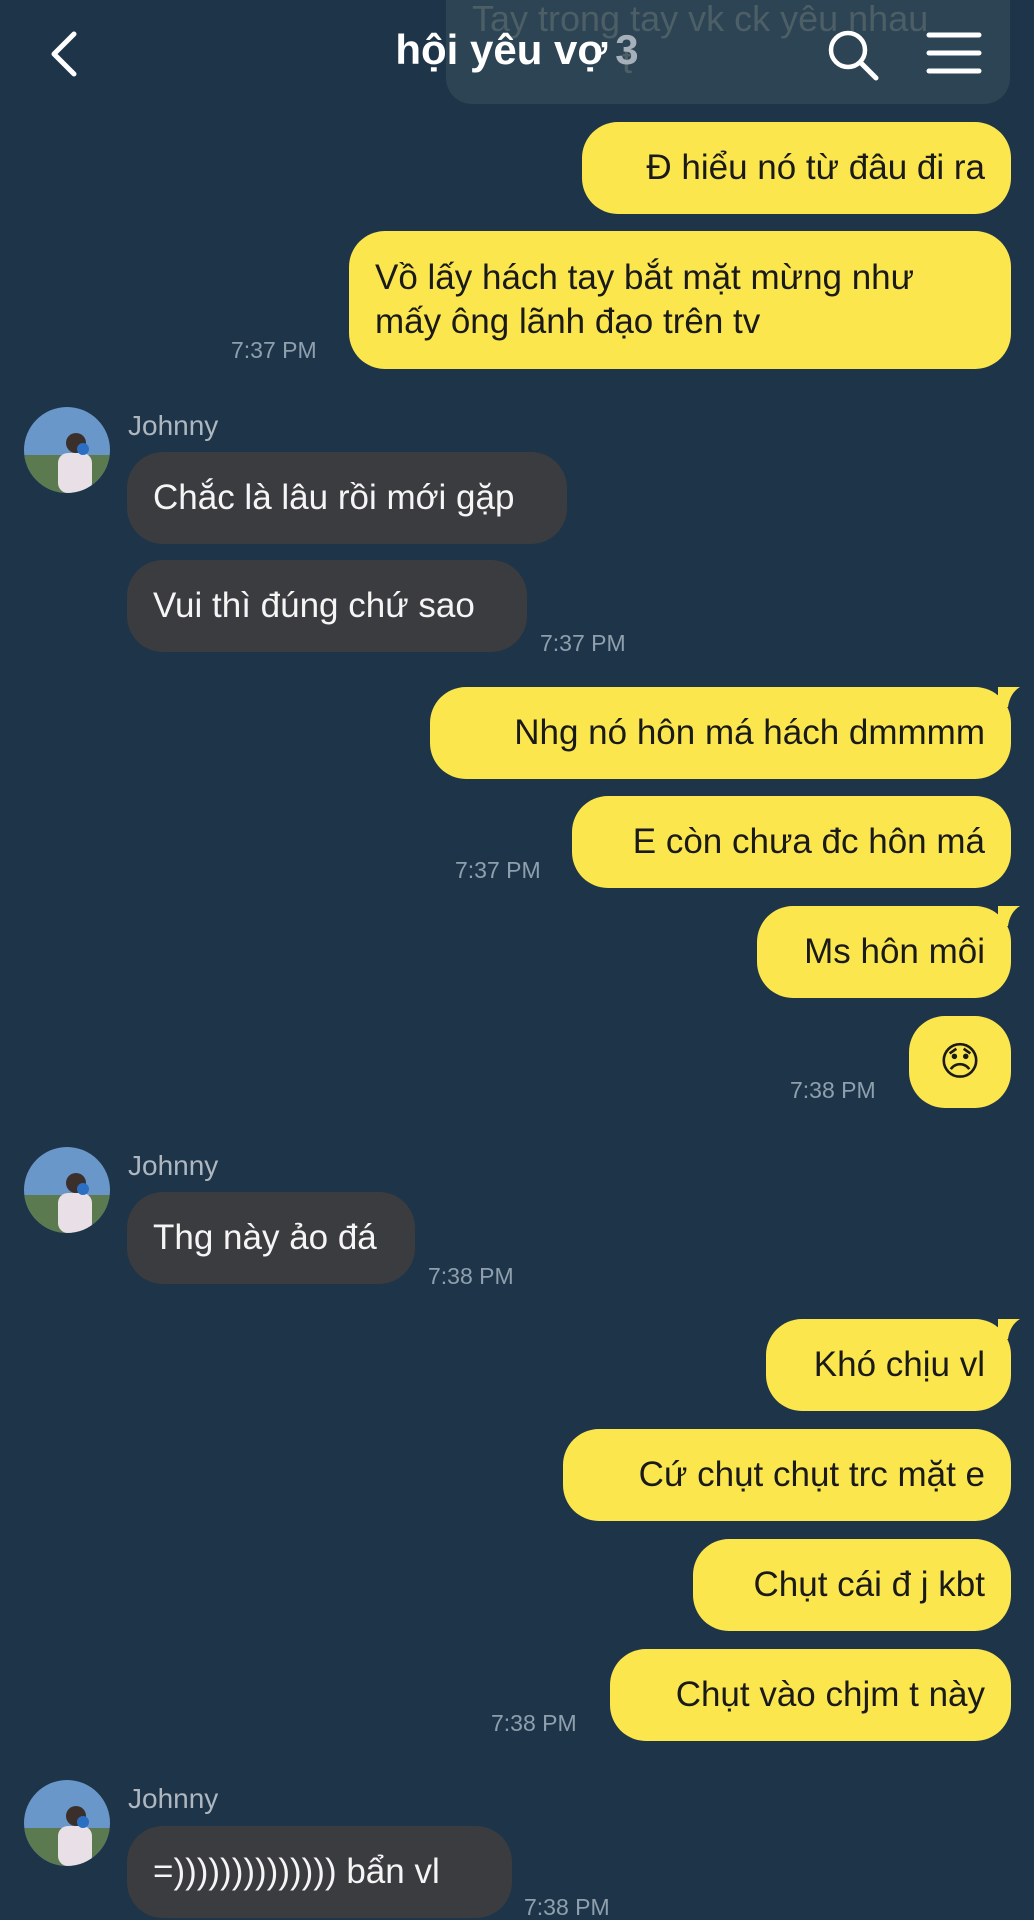 The image size is (1034, 1920). Describe the element at coordinates (296, 1871) in the screenshot. I see `message-text: =)))))))))))))) bẩn vl` at that location.